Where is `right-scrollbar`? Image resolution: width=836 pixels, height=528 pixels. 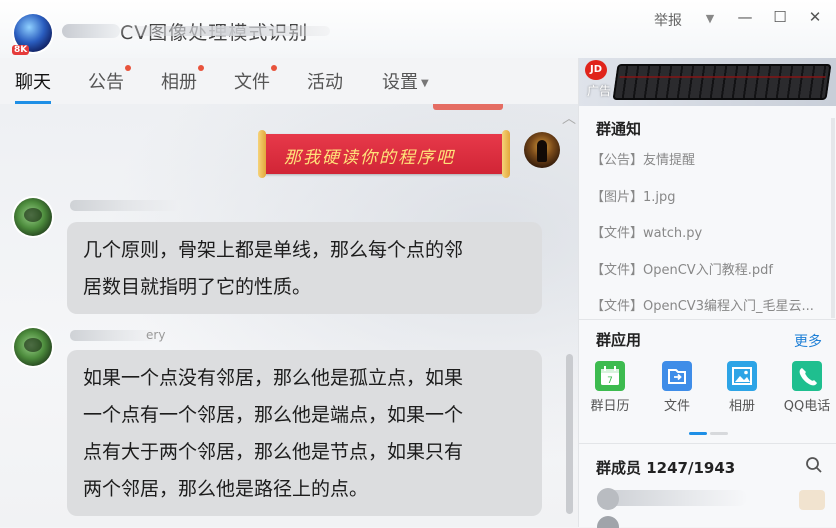 right-scrollbar is located at coordinates (833, 218).